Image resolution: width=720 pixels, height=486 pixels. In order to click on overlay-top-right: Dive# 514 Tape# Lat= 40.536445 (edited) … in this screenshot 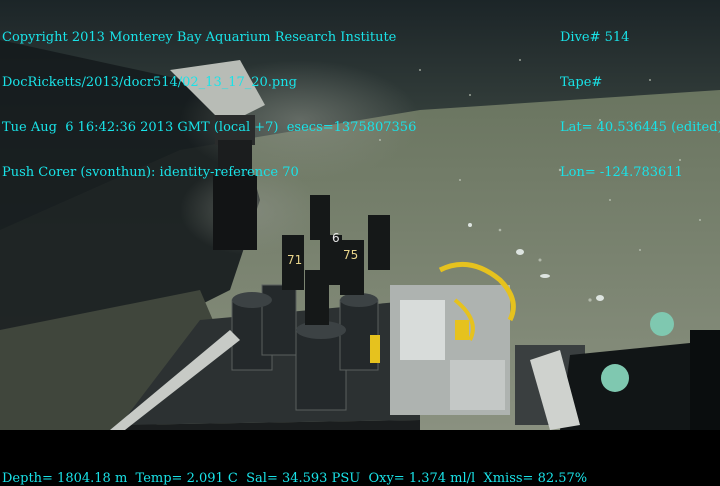, I will do `click(640, 105)`.